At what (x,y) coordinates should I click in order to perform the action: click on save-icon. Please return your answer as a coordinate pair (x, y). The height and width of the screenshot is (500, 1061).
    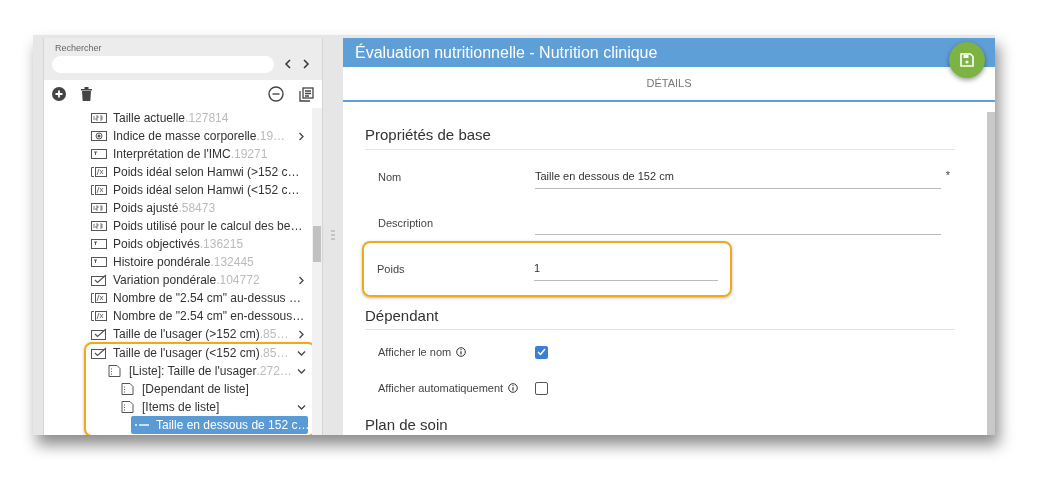
    Looking at the image, I should click on (967, 60).